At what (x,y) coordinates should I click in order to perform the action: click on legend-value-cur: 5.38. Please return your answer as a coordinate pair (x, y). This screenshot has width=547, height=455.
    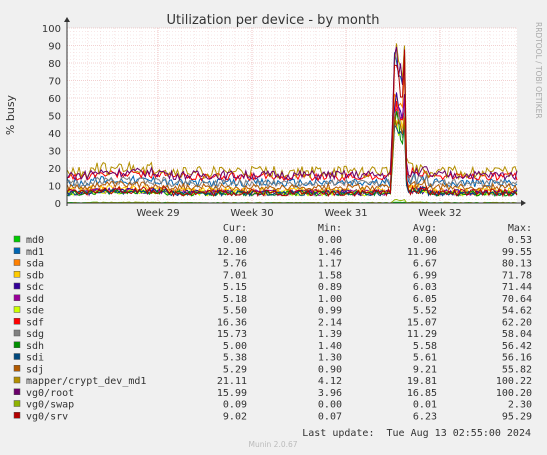
    Looking at the image, I should click on (235, 358).